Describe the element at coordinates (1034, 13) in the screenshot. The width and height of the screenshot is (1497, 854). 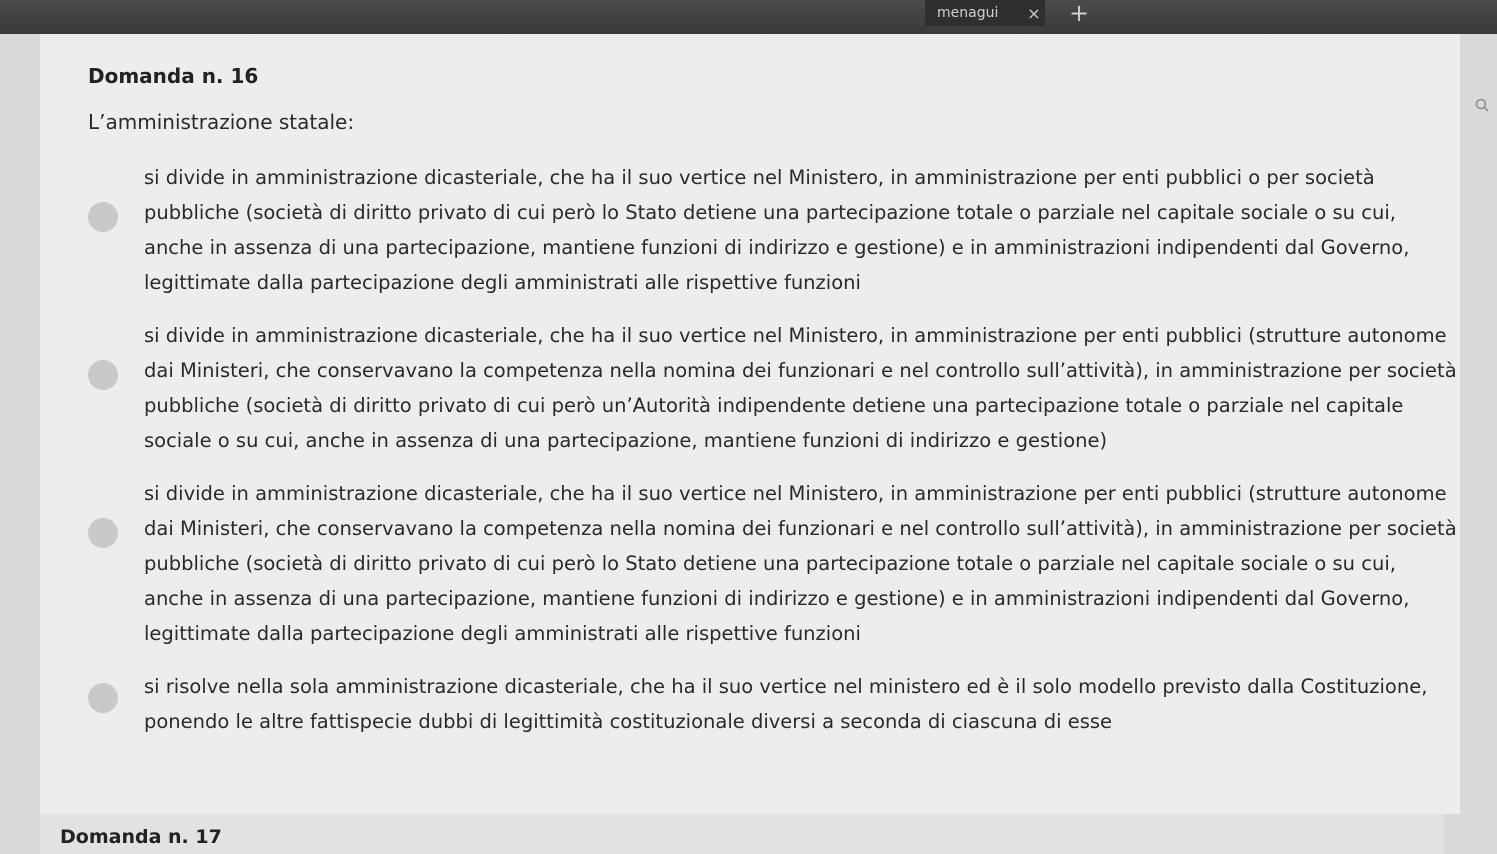
I see `close-icon: ×` at that location.